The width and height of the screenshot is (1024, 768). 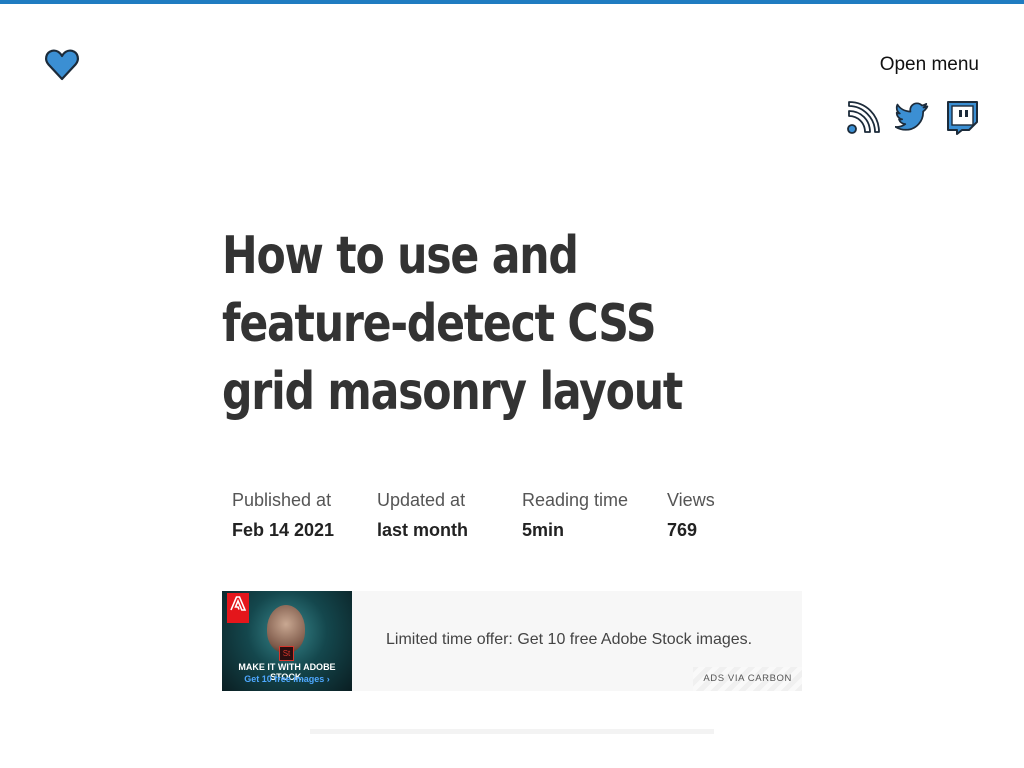 I want to click on meta-value: 5min, so click(x=543, y=530).